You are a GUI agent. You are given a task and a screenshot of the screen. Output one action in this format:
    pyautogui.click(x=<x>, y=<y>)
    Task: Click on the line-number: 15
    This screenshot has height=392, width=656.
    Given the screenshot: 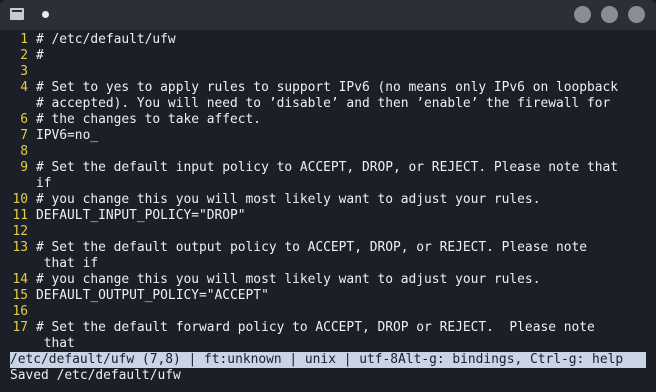 What is the action you would take?
    pyautogui.click(x=20, y=295)
    